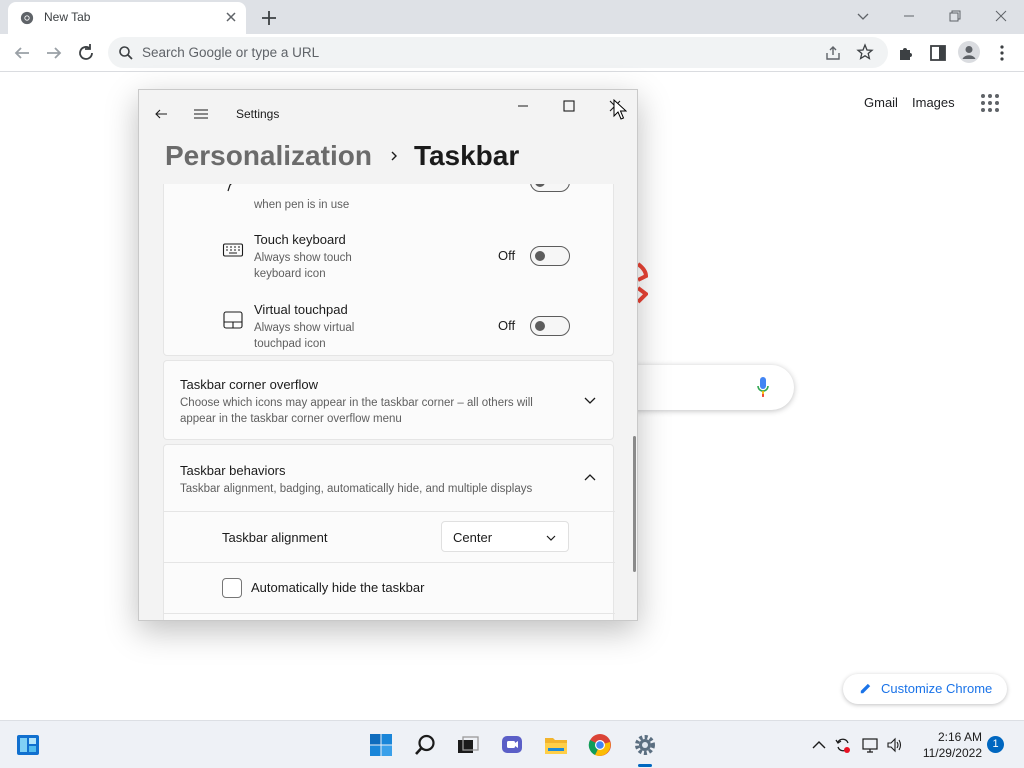  Describe the element at coordinates (938, 53) in the screenshot. I see `side-panel-icon` at that location.